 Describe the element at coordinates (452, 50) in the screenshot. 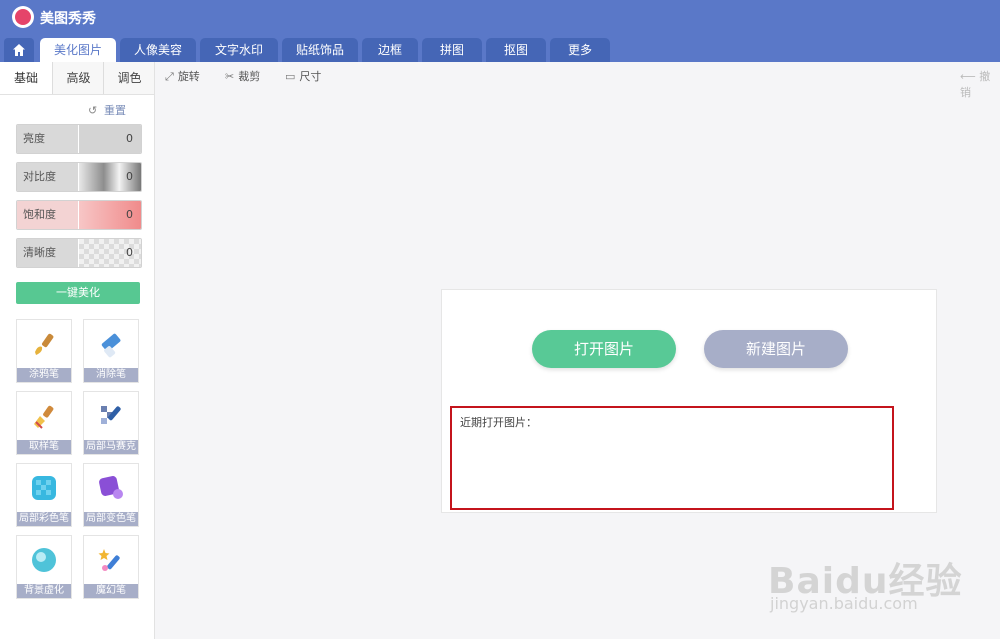

I see `tab-collage: 拼图` at that location.